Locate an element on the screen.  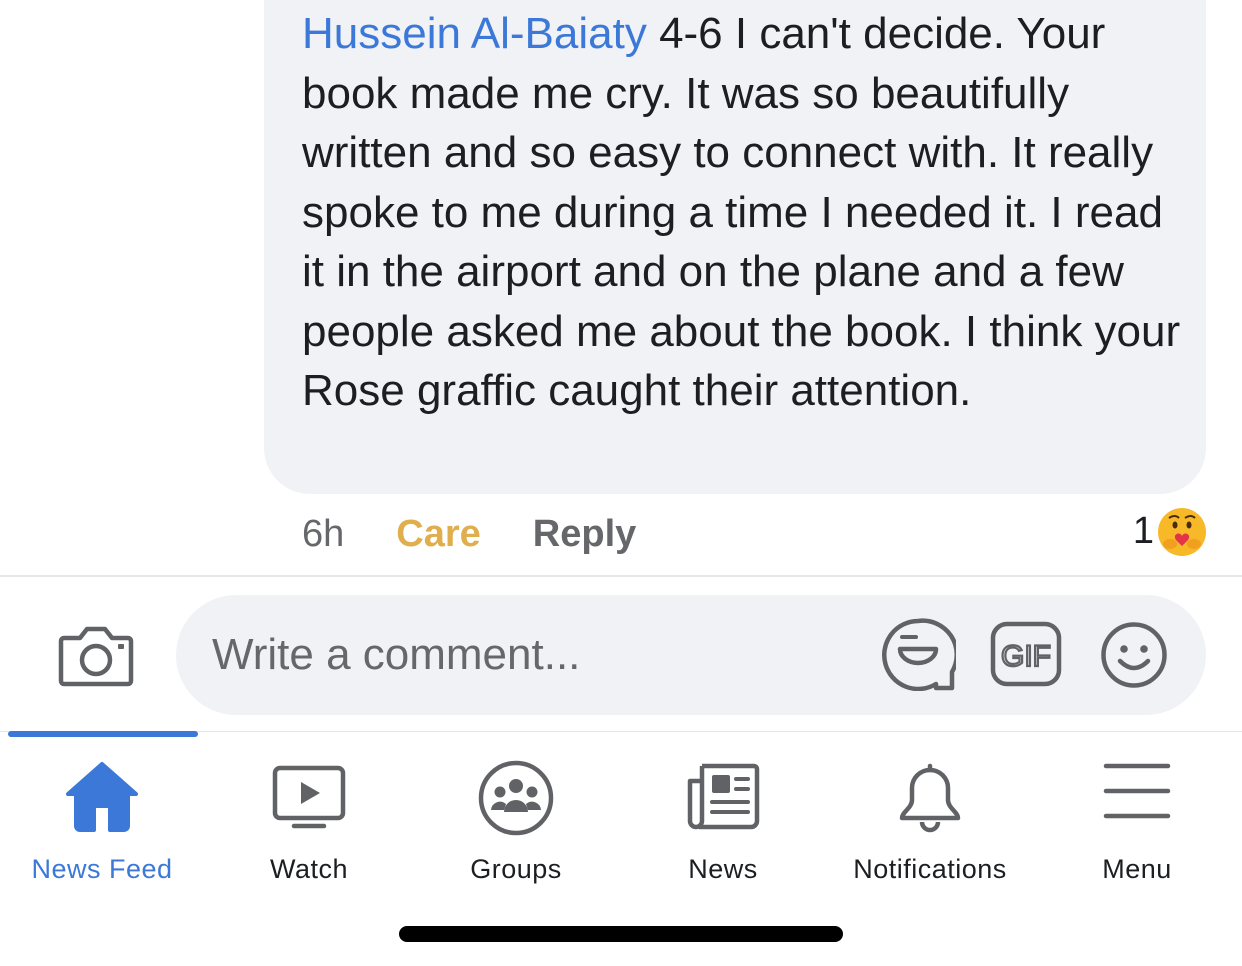
tab-label: Groups is located at coordinates (516, 869).